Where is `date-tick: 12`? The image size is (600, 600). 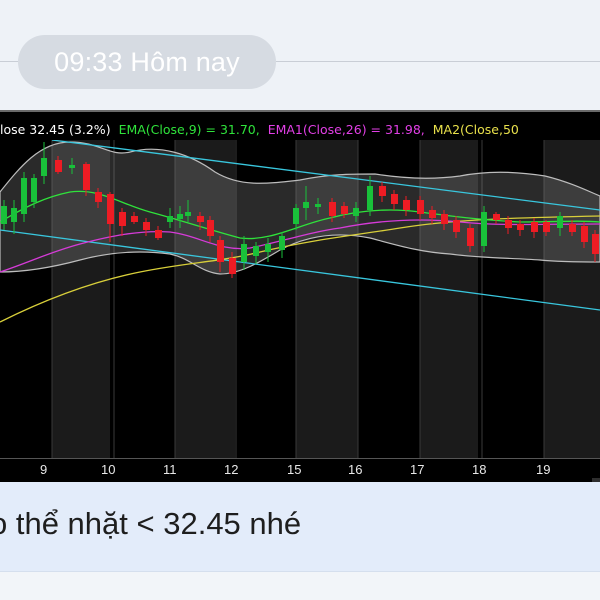 date-tick: 12 is located at coordinates (231, 469).